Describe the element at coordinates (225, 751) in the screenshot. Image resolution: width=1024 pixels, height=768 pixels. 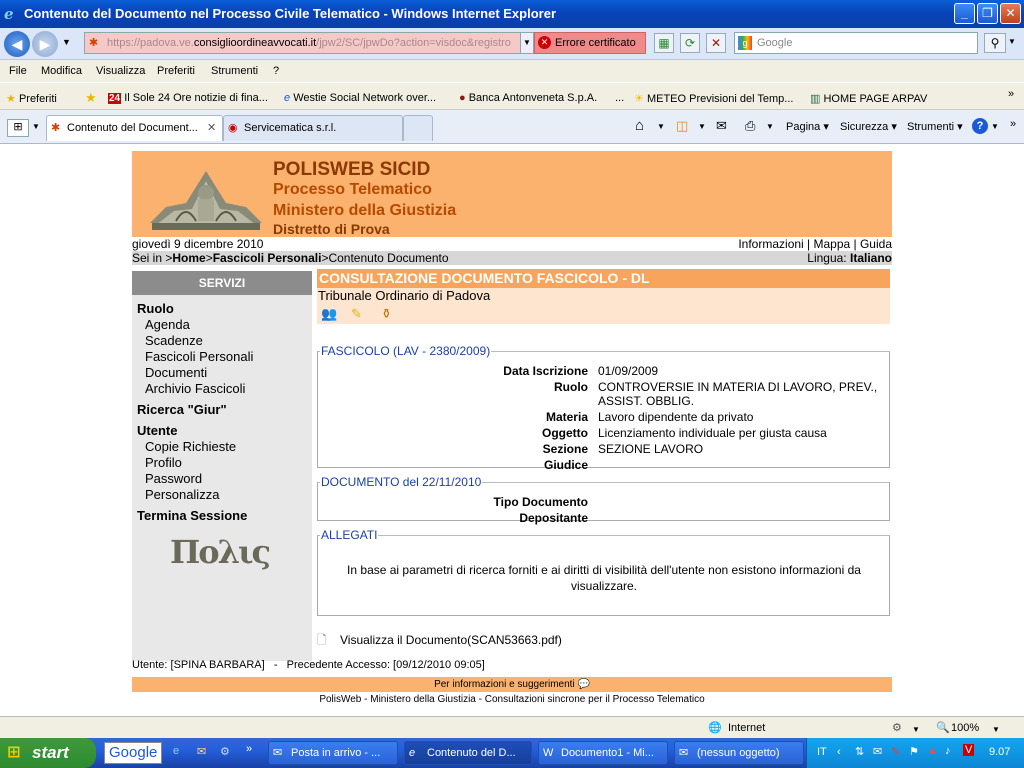
I see `quicklaunch-app-icon: ⚙` at that location.